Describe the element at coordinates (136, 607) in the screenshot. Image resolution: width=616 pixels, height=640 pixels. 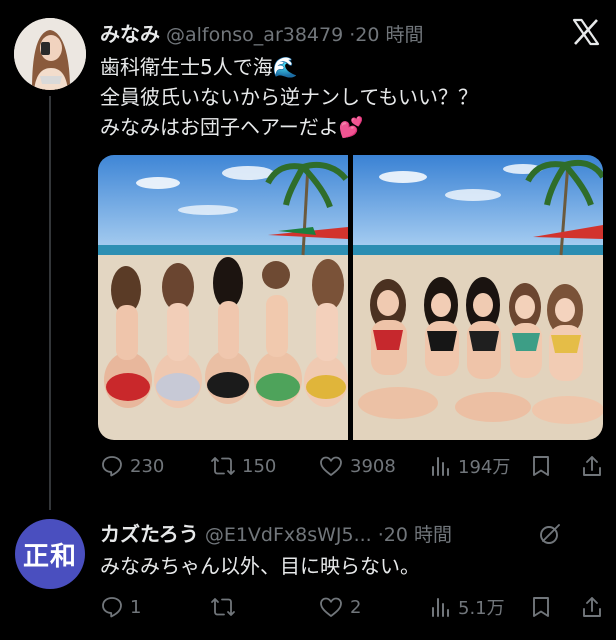
I see `reply-reply-count: 1` at that location.